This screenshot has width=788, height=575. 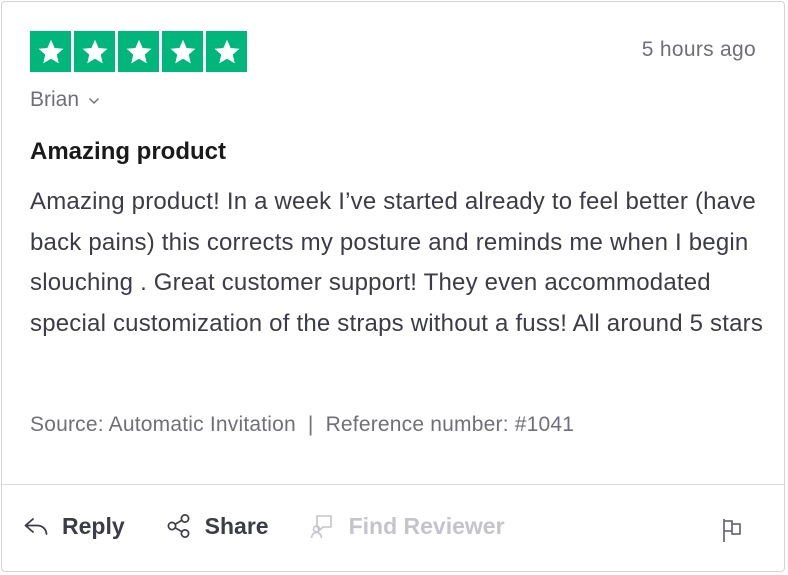 What do you see at coordinates (128, 151) in the screenshot?
I see `review-title: Amazing product` at bounding box center [128, 151].